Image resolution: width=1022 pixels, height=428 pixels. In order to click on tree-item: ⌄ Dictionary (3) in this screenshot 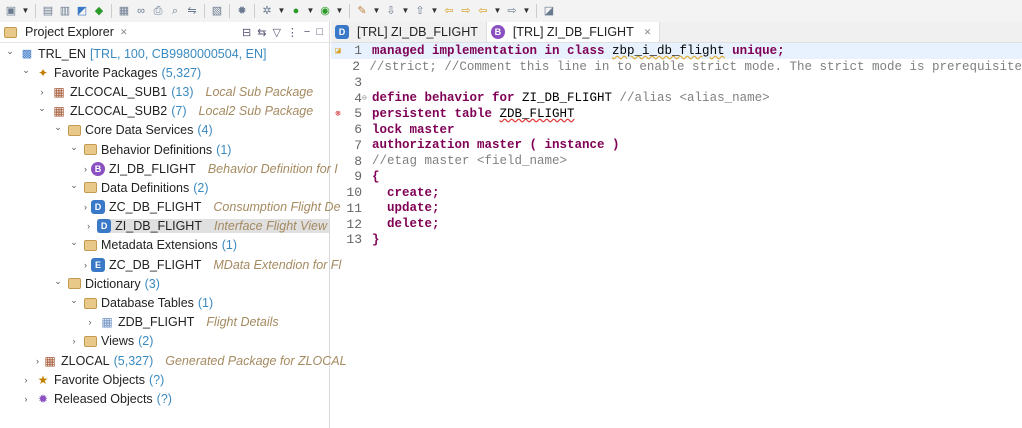, I will do `click(164, 283)`.